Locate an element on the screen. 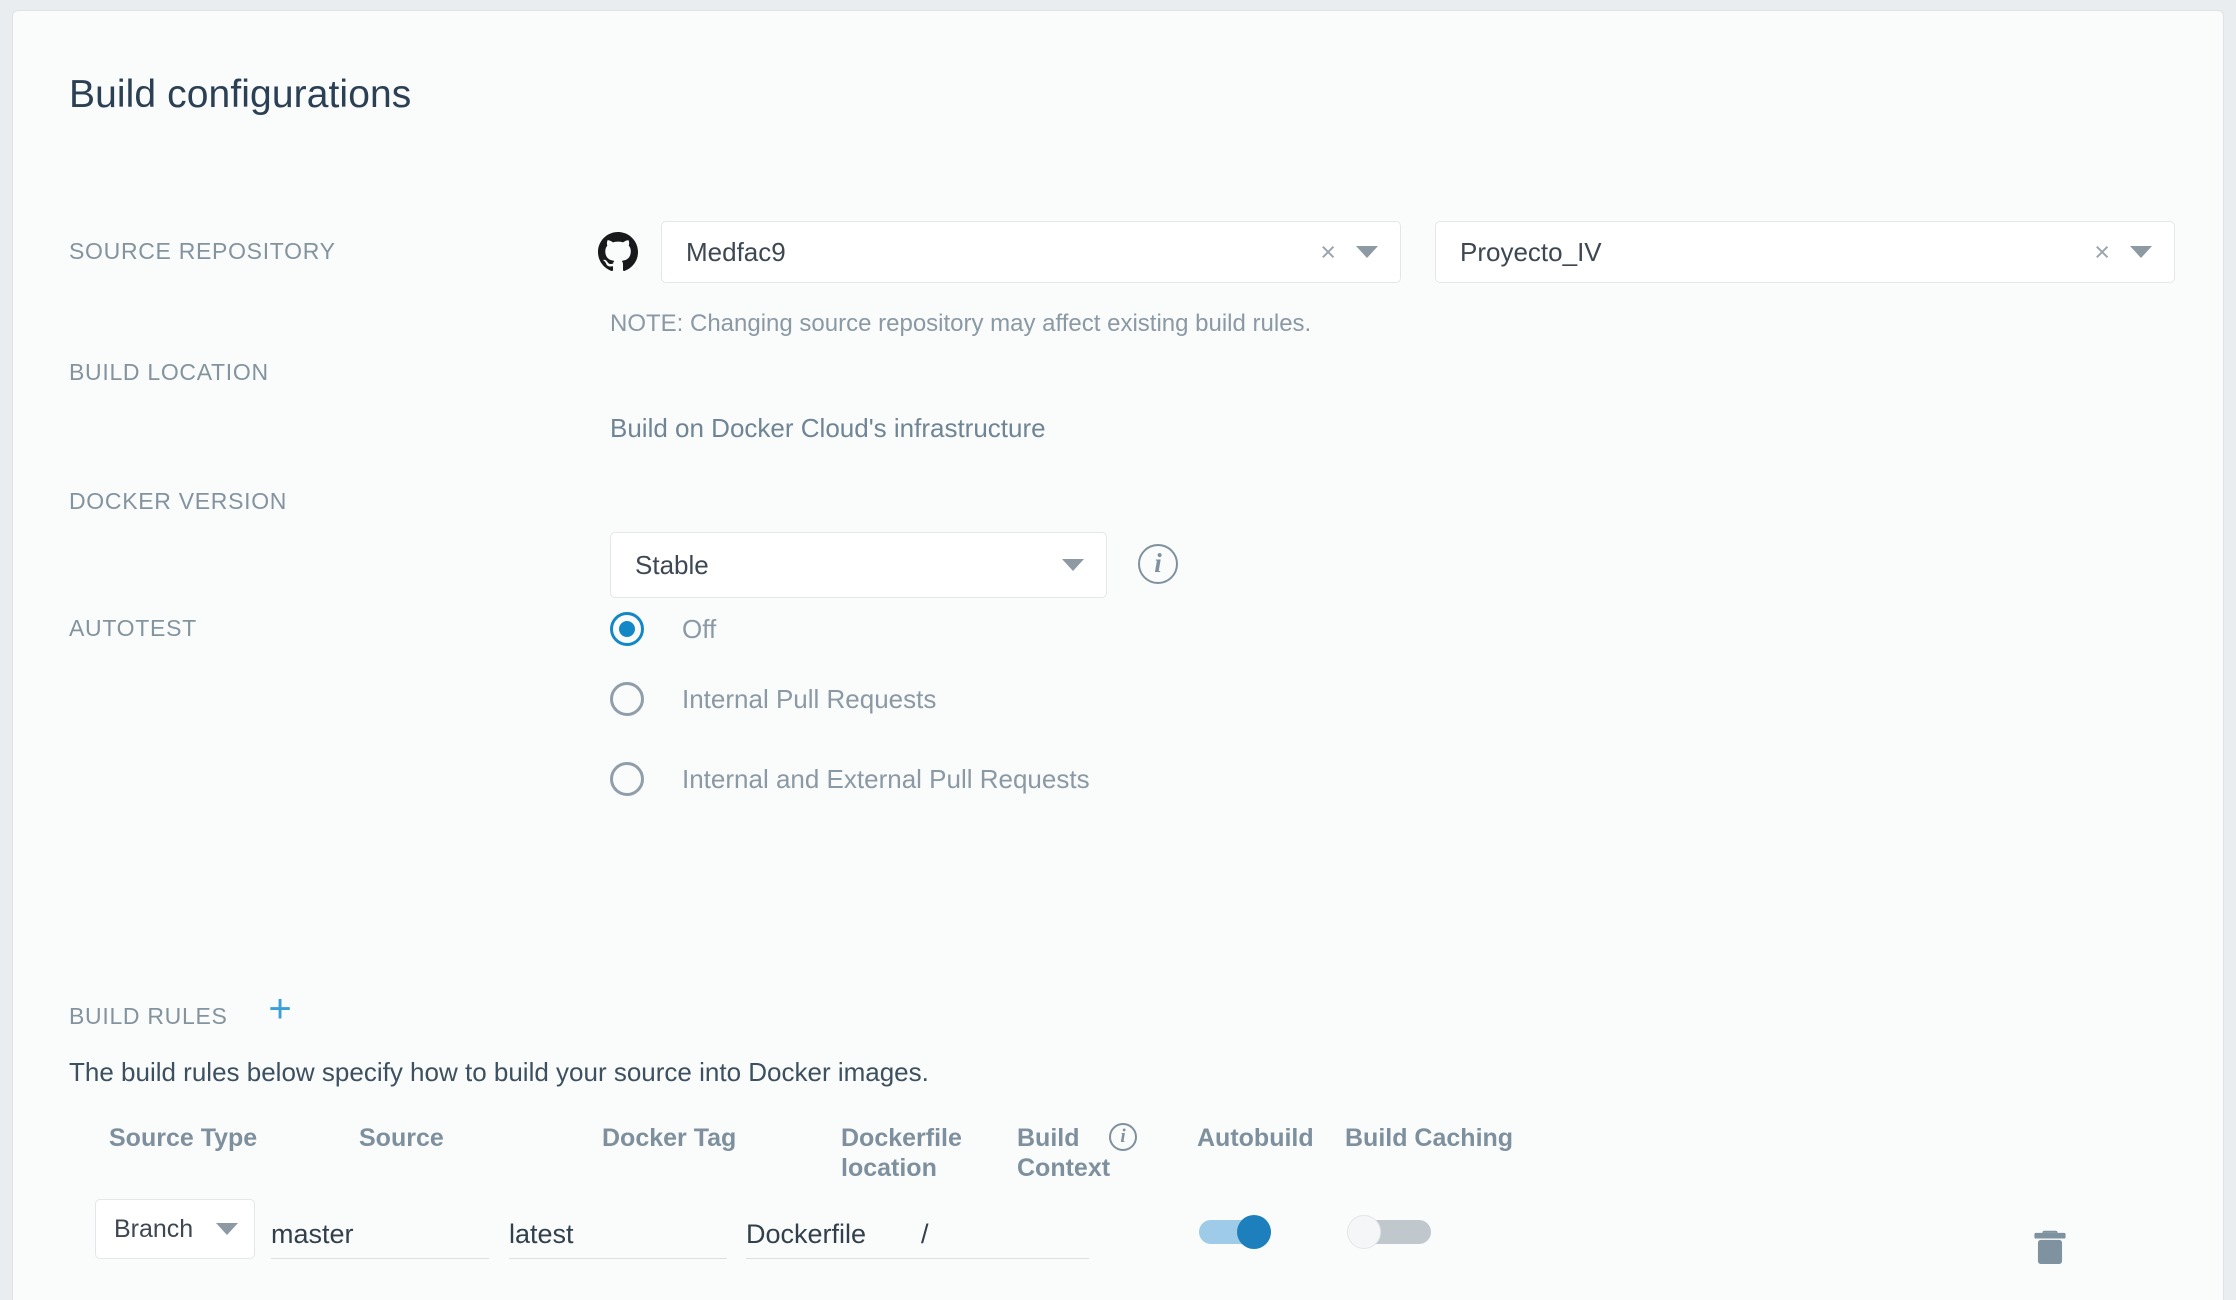 Image resolution: width=2236 pixels, height=1300 pixels. build-rules-label: BUILD RULES is located at coordinates (148, 1016).